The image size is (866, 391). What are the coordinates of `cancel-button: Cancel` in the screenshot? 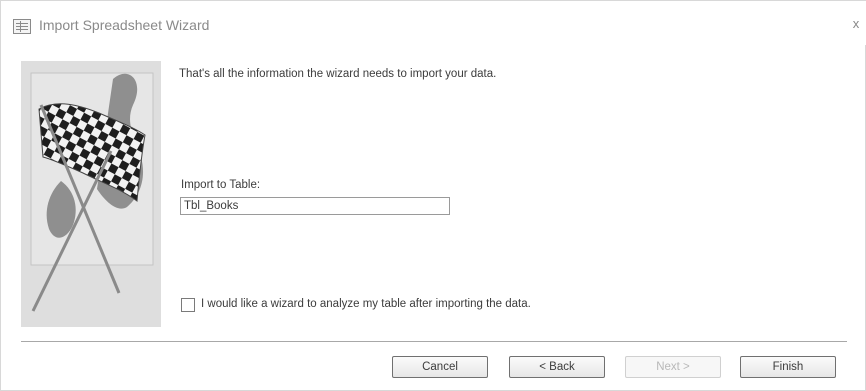 It's located at (440, 367).